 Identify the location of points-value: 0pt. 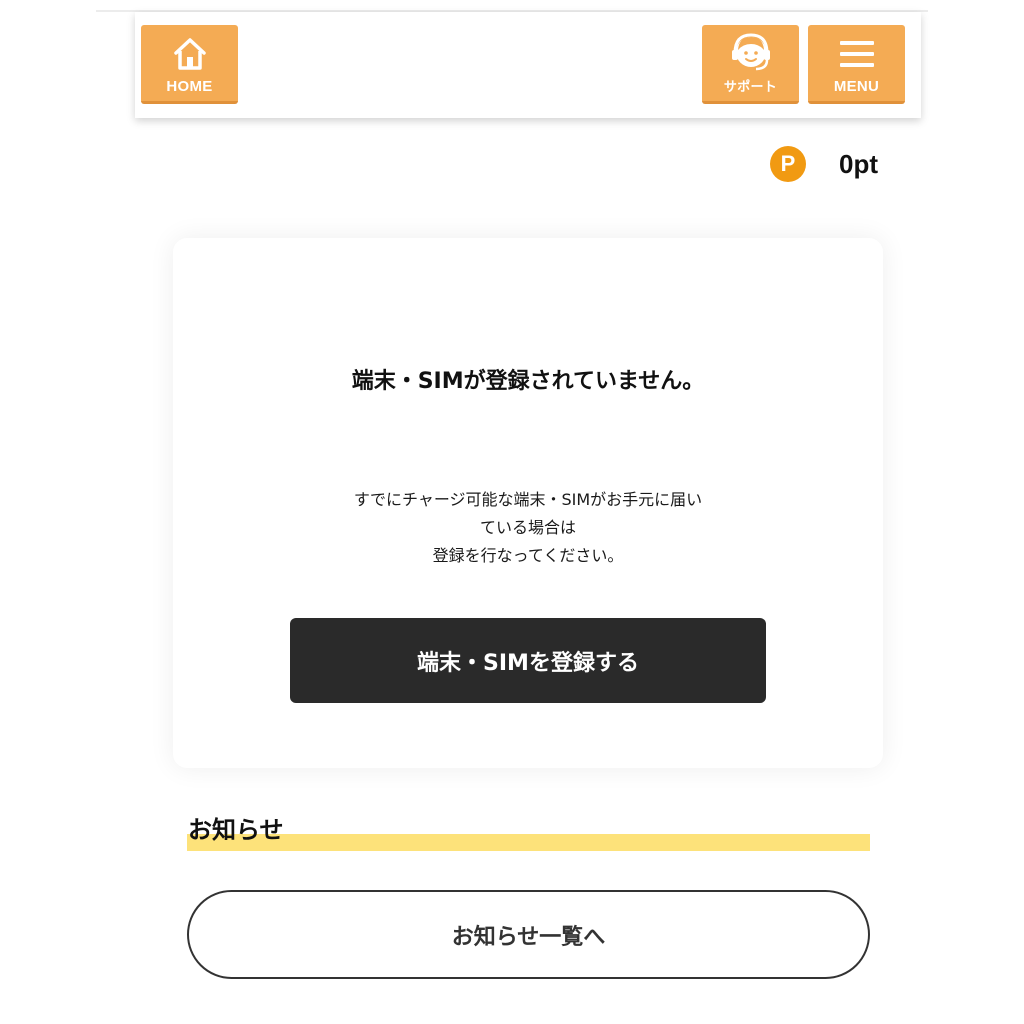
(858, 163).